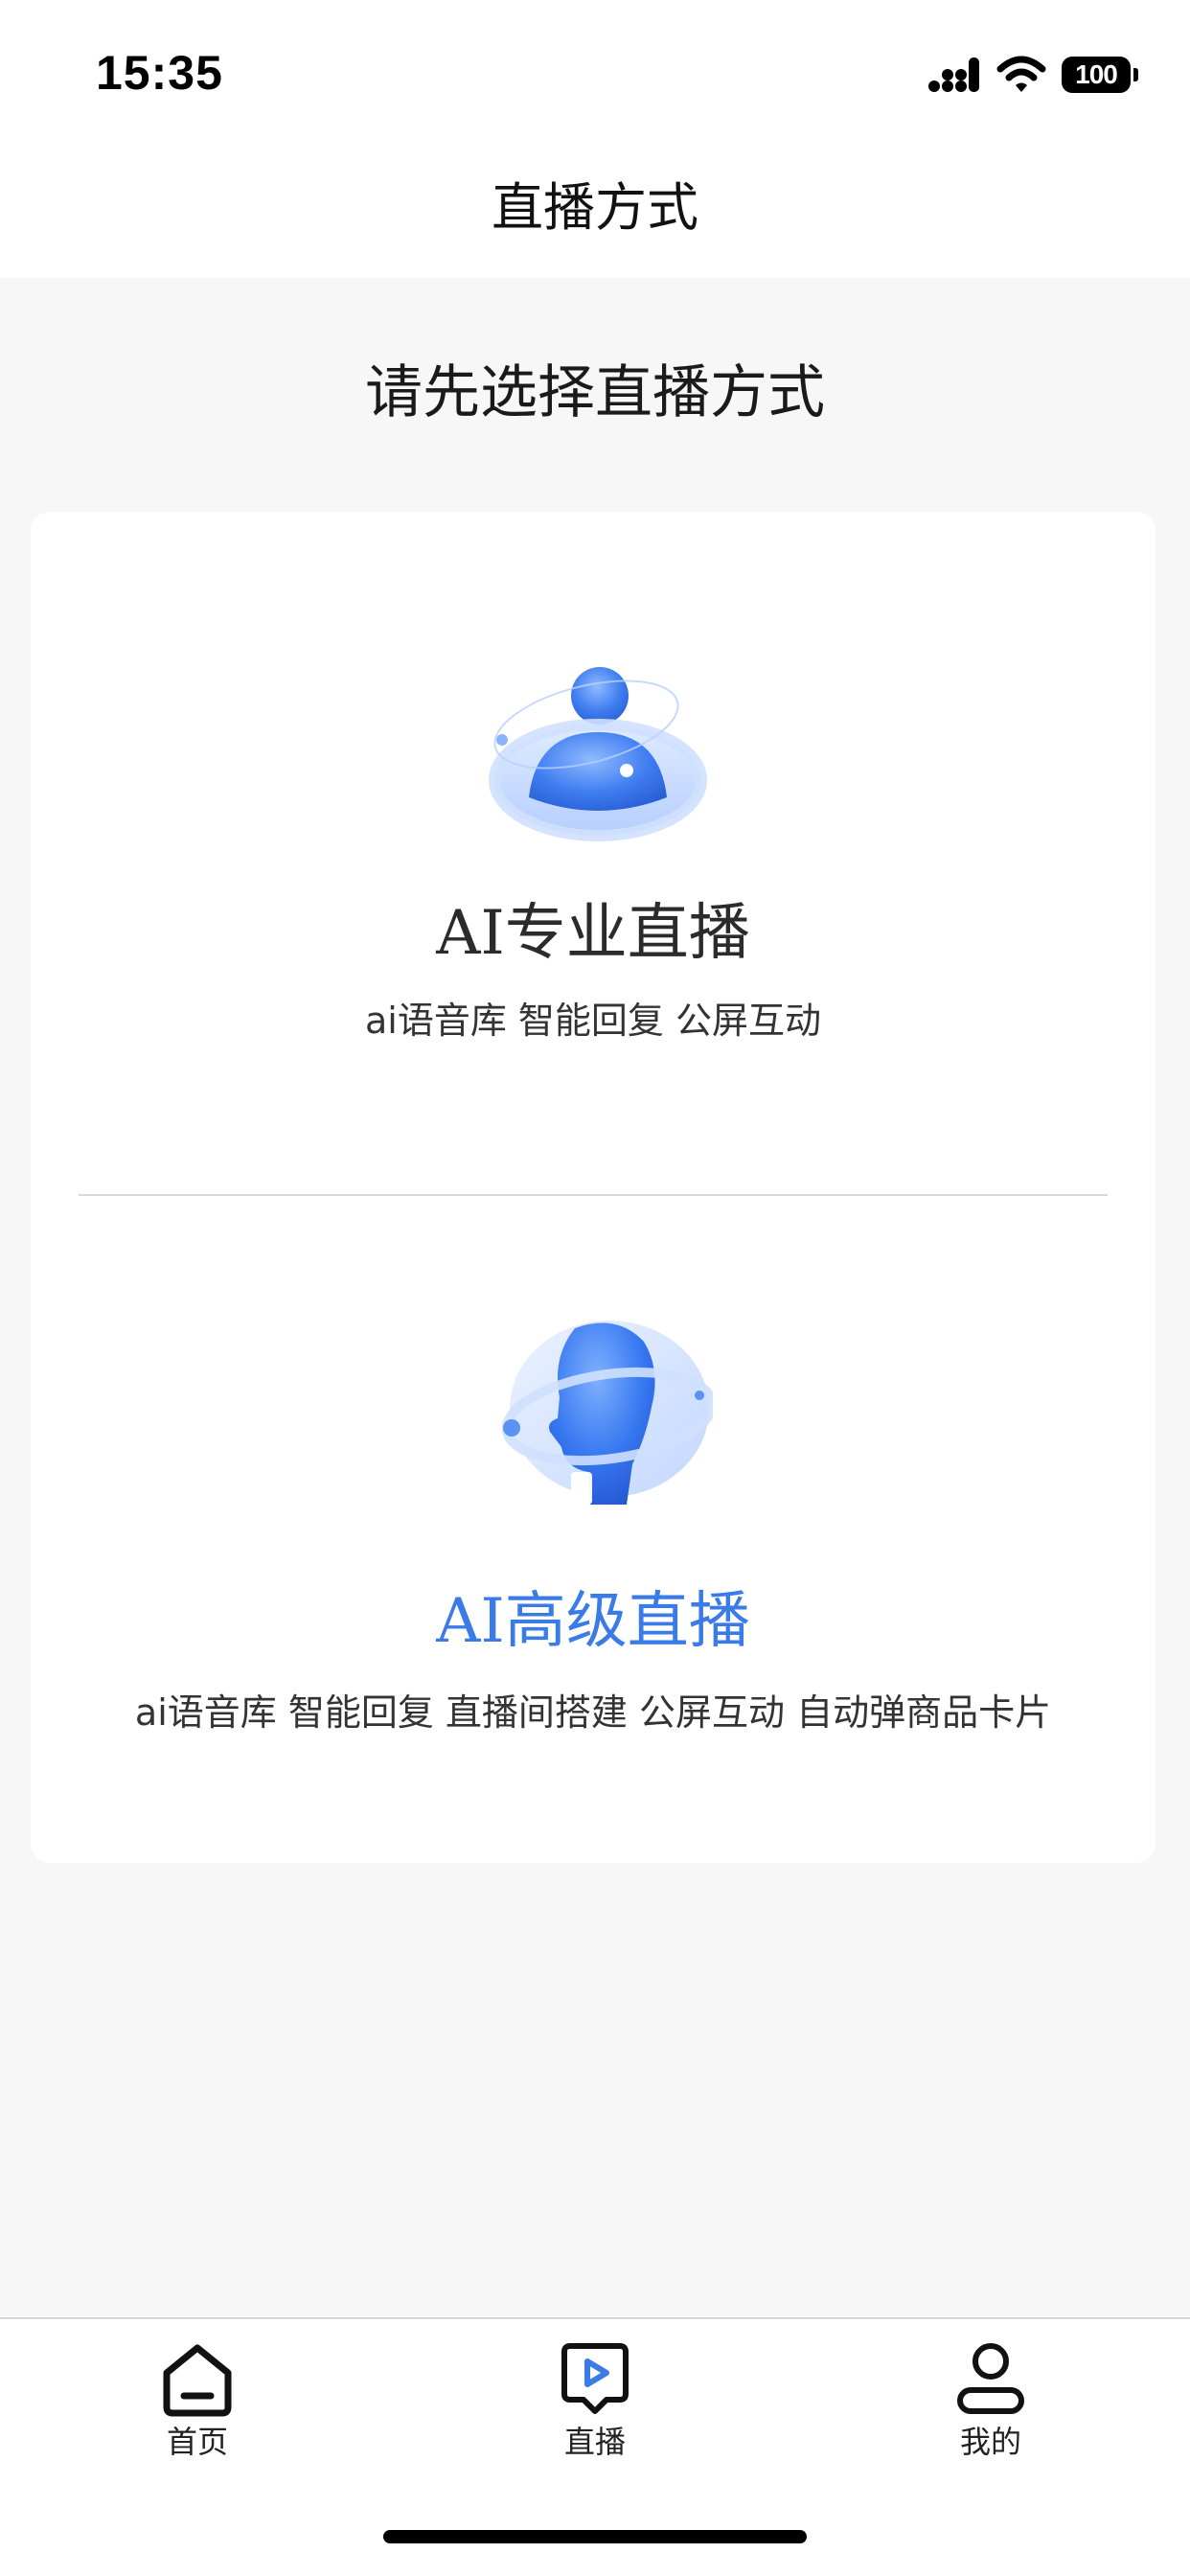  I want to click on option-description: ai语音库 智能回复 直播间搭建 公屏互动 自动弹商品卡片, so click(593, 1713).